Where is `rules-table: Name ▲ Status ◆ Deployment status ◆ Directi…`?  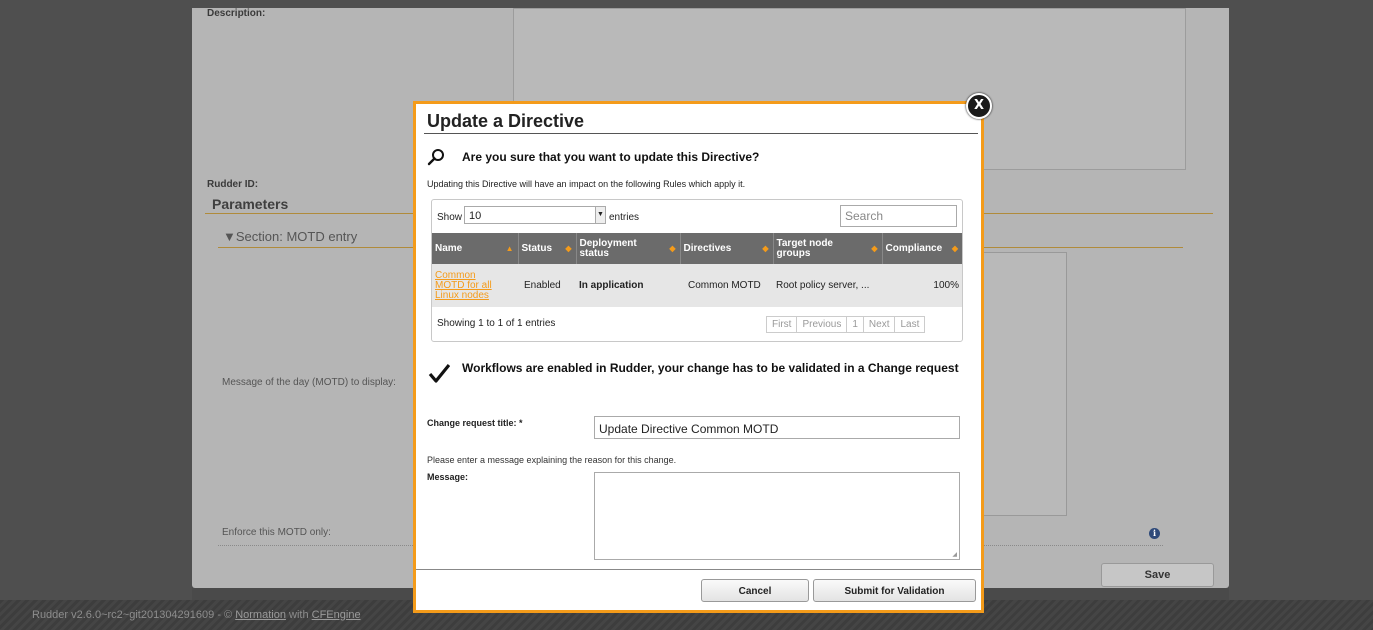 rules-table: Name ▲ Status ◆ Deployment status ◆ Directi… is located at coordinates (697, 270).